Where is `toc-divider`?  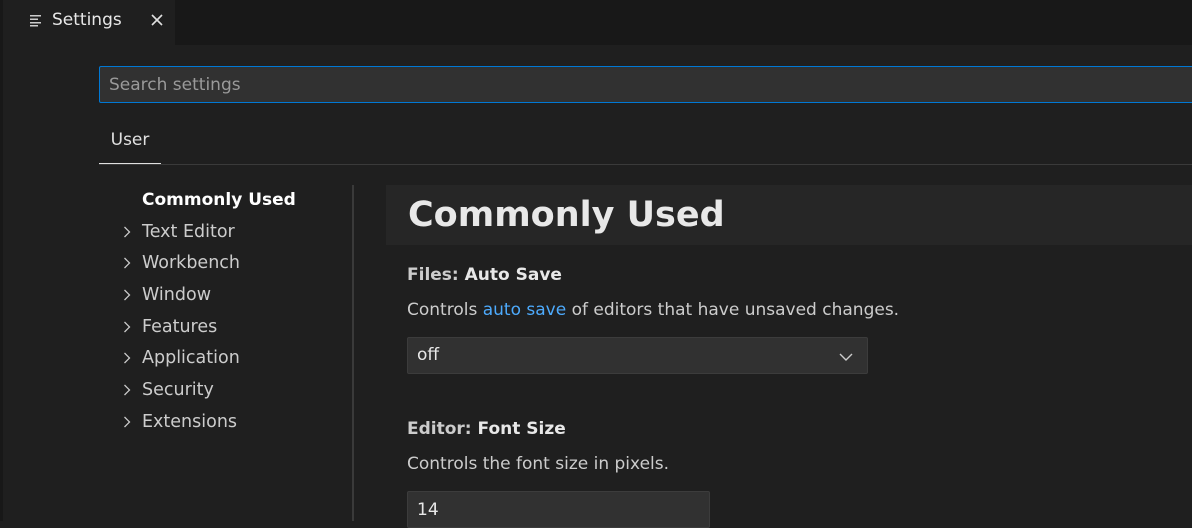 toc-divider is located at coordinates (353, 353).